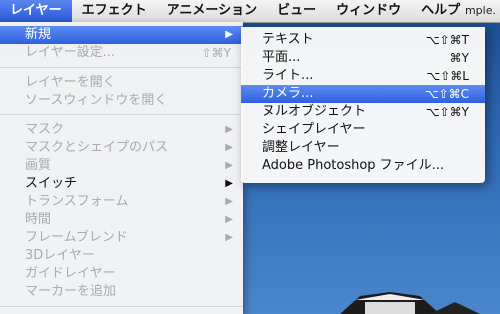  I want to click on menu-item-label: トランスフォーム, so click(77, 201).